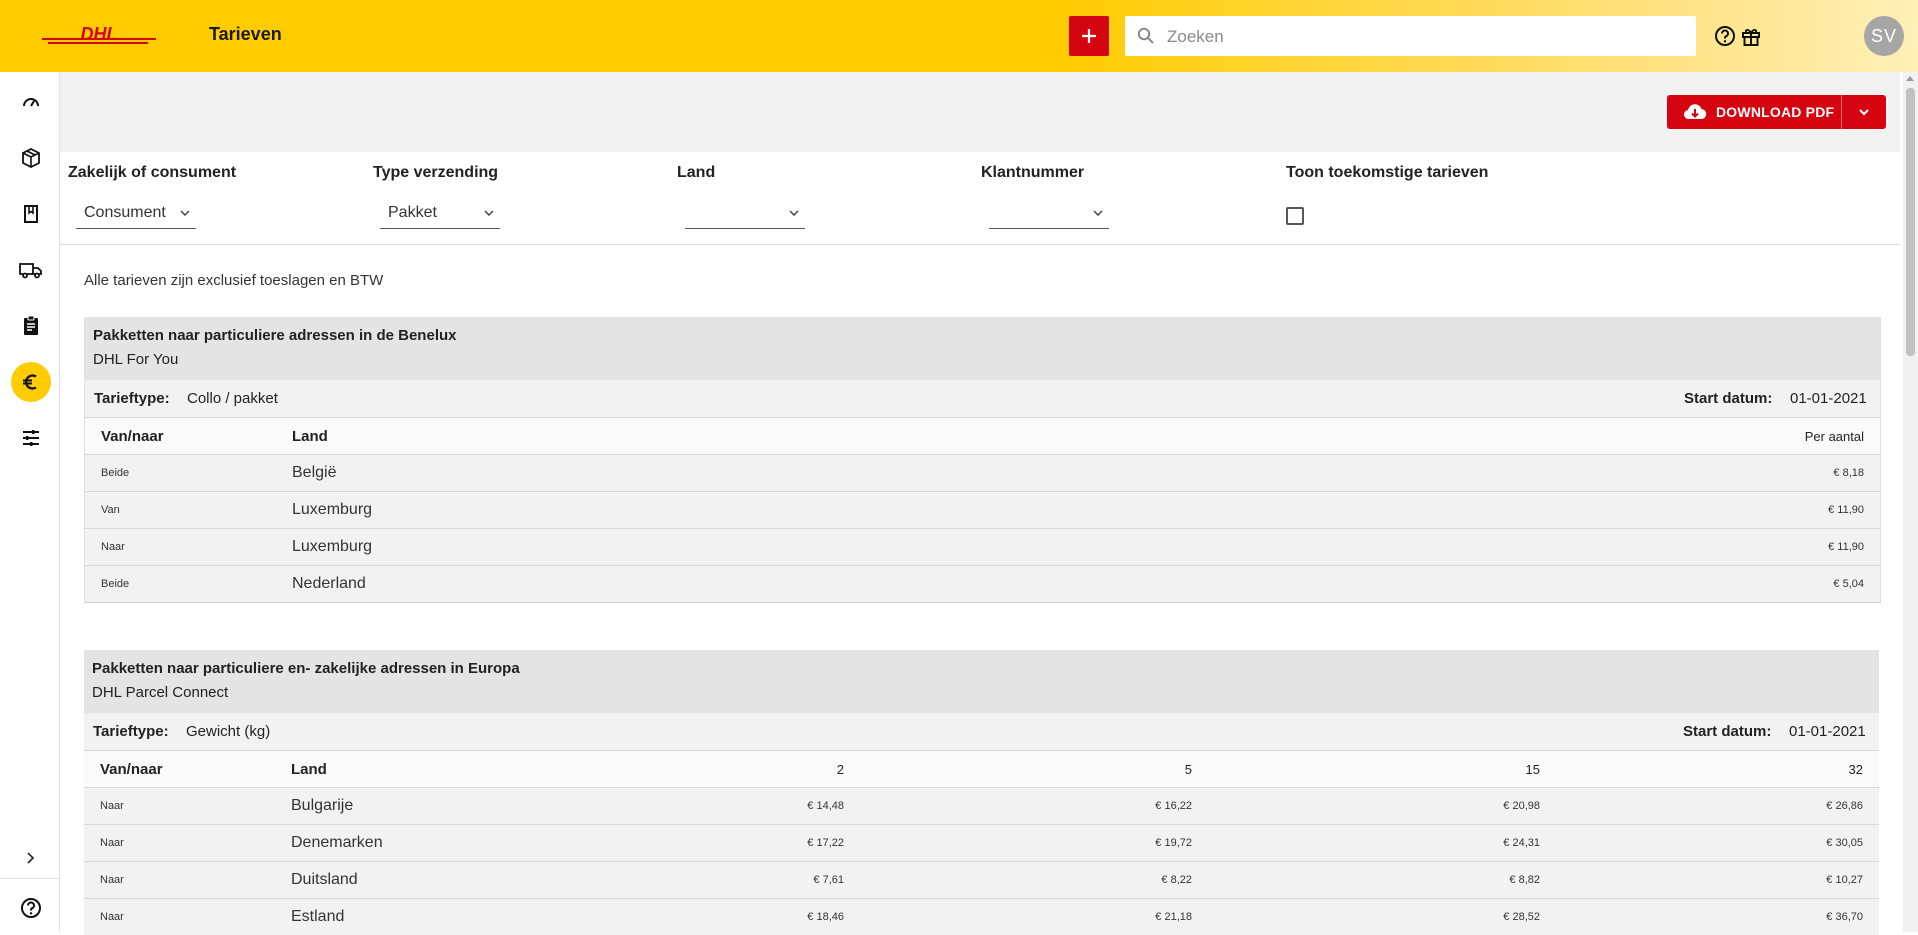 This screenshot has height=935, width=1918. What do you see at coordinates (1846, 547) in the screenshot?
I see `row-price: € 11,90` at bounding box center [1846, 547].